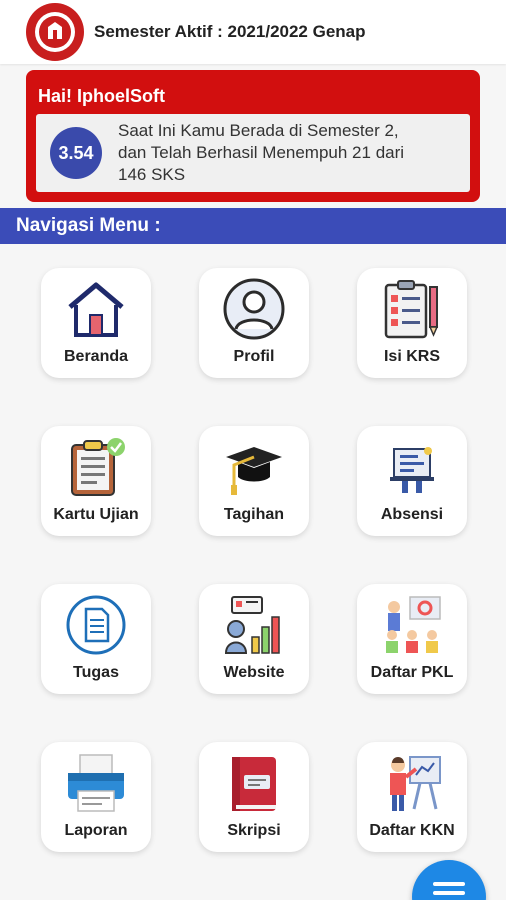 This screenshot has height=900, width=506. What do you see at coordinates (254, 309) in the screenshot?
I see `user-profile-icon` at bounding box center [254, 309].